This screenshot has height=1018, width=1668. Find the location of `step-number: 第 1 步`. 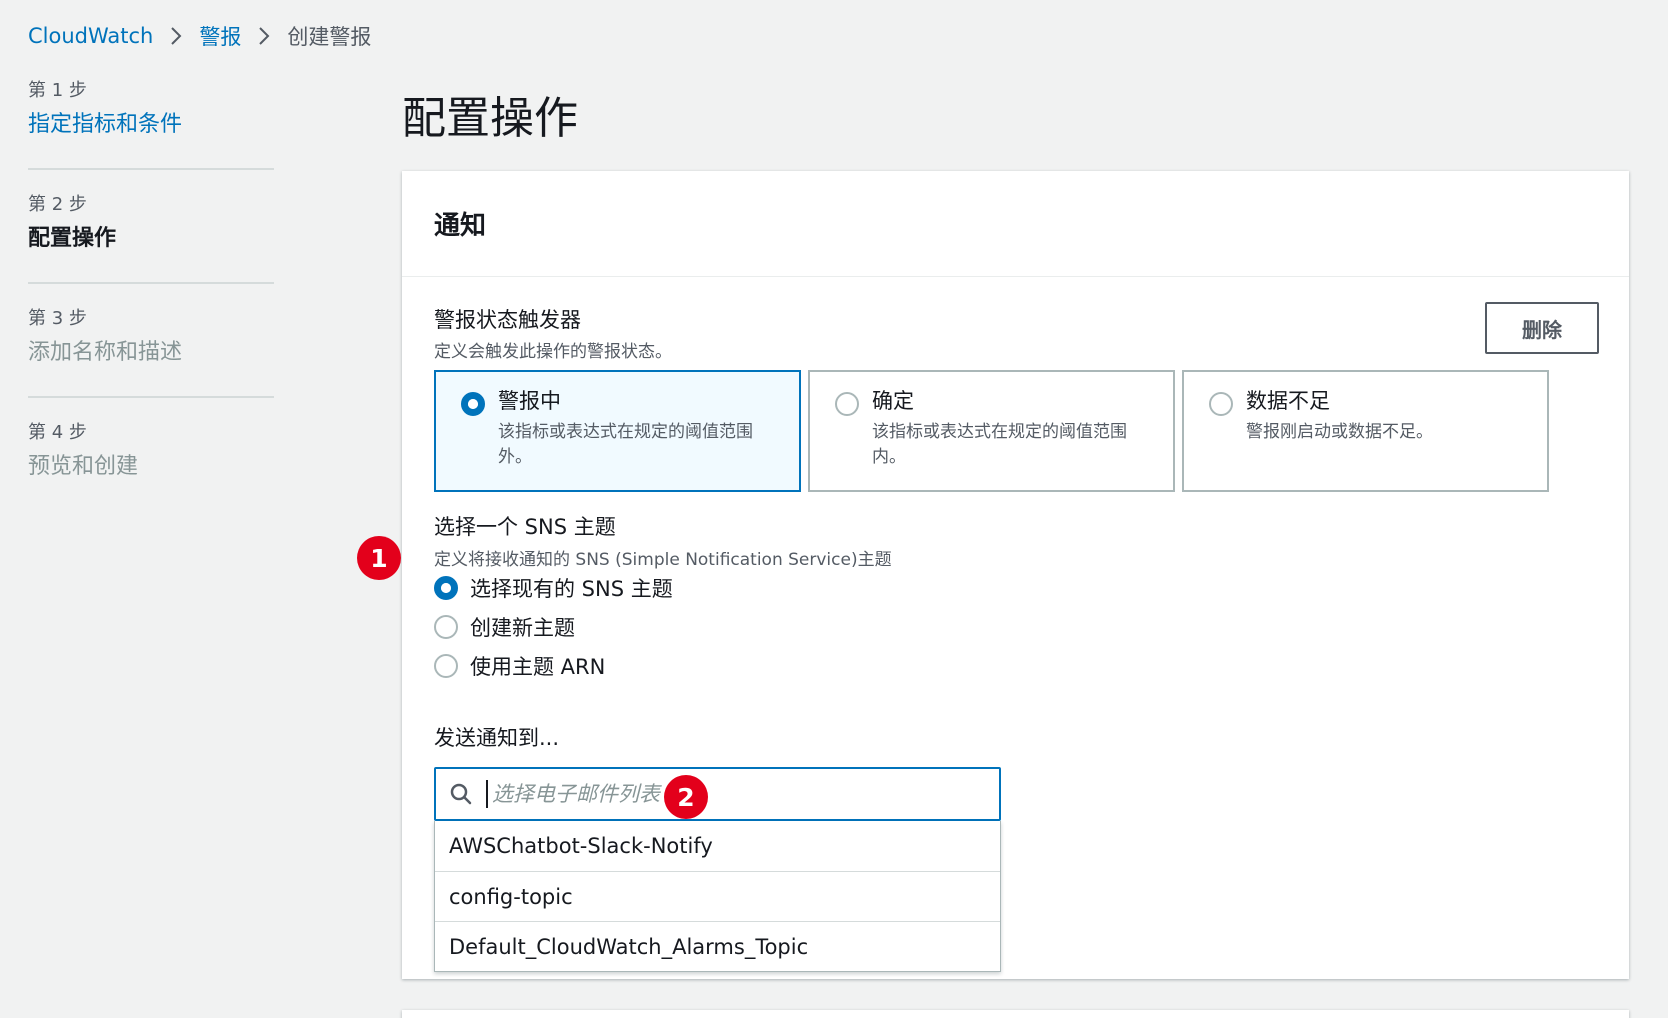

step-number: 第 1 步 is located at coordinates (57, 90).